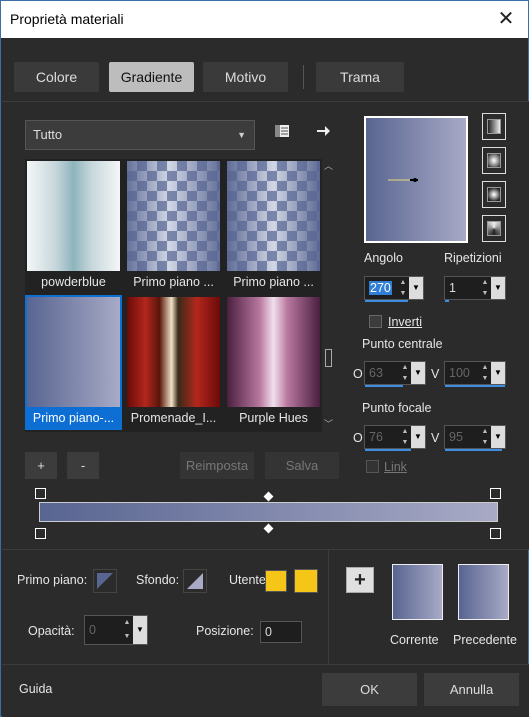  Describe the element at coordinates (369, 689) in the screenshot. I see `ok-button: OK` at that location.